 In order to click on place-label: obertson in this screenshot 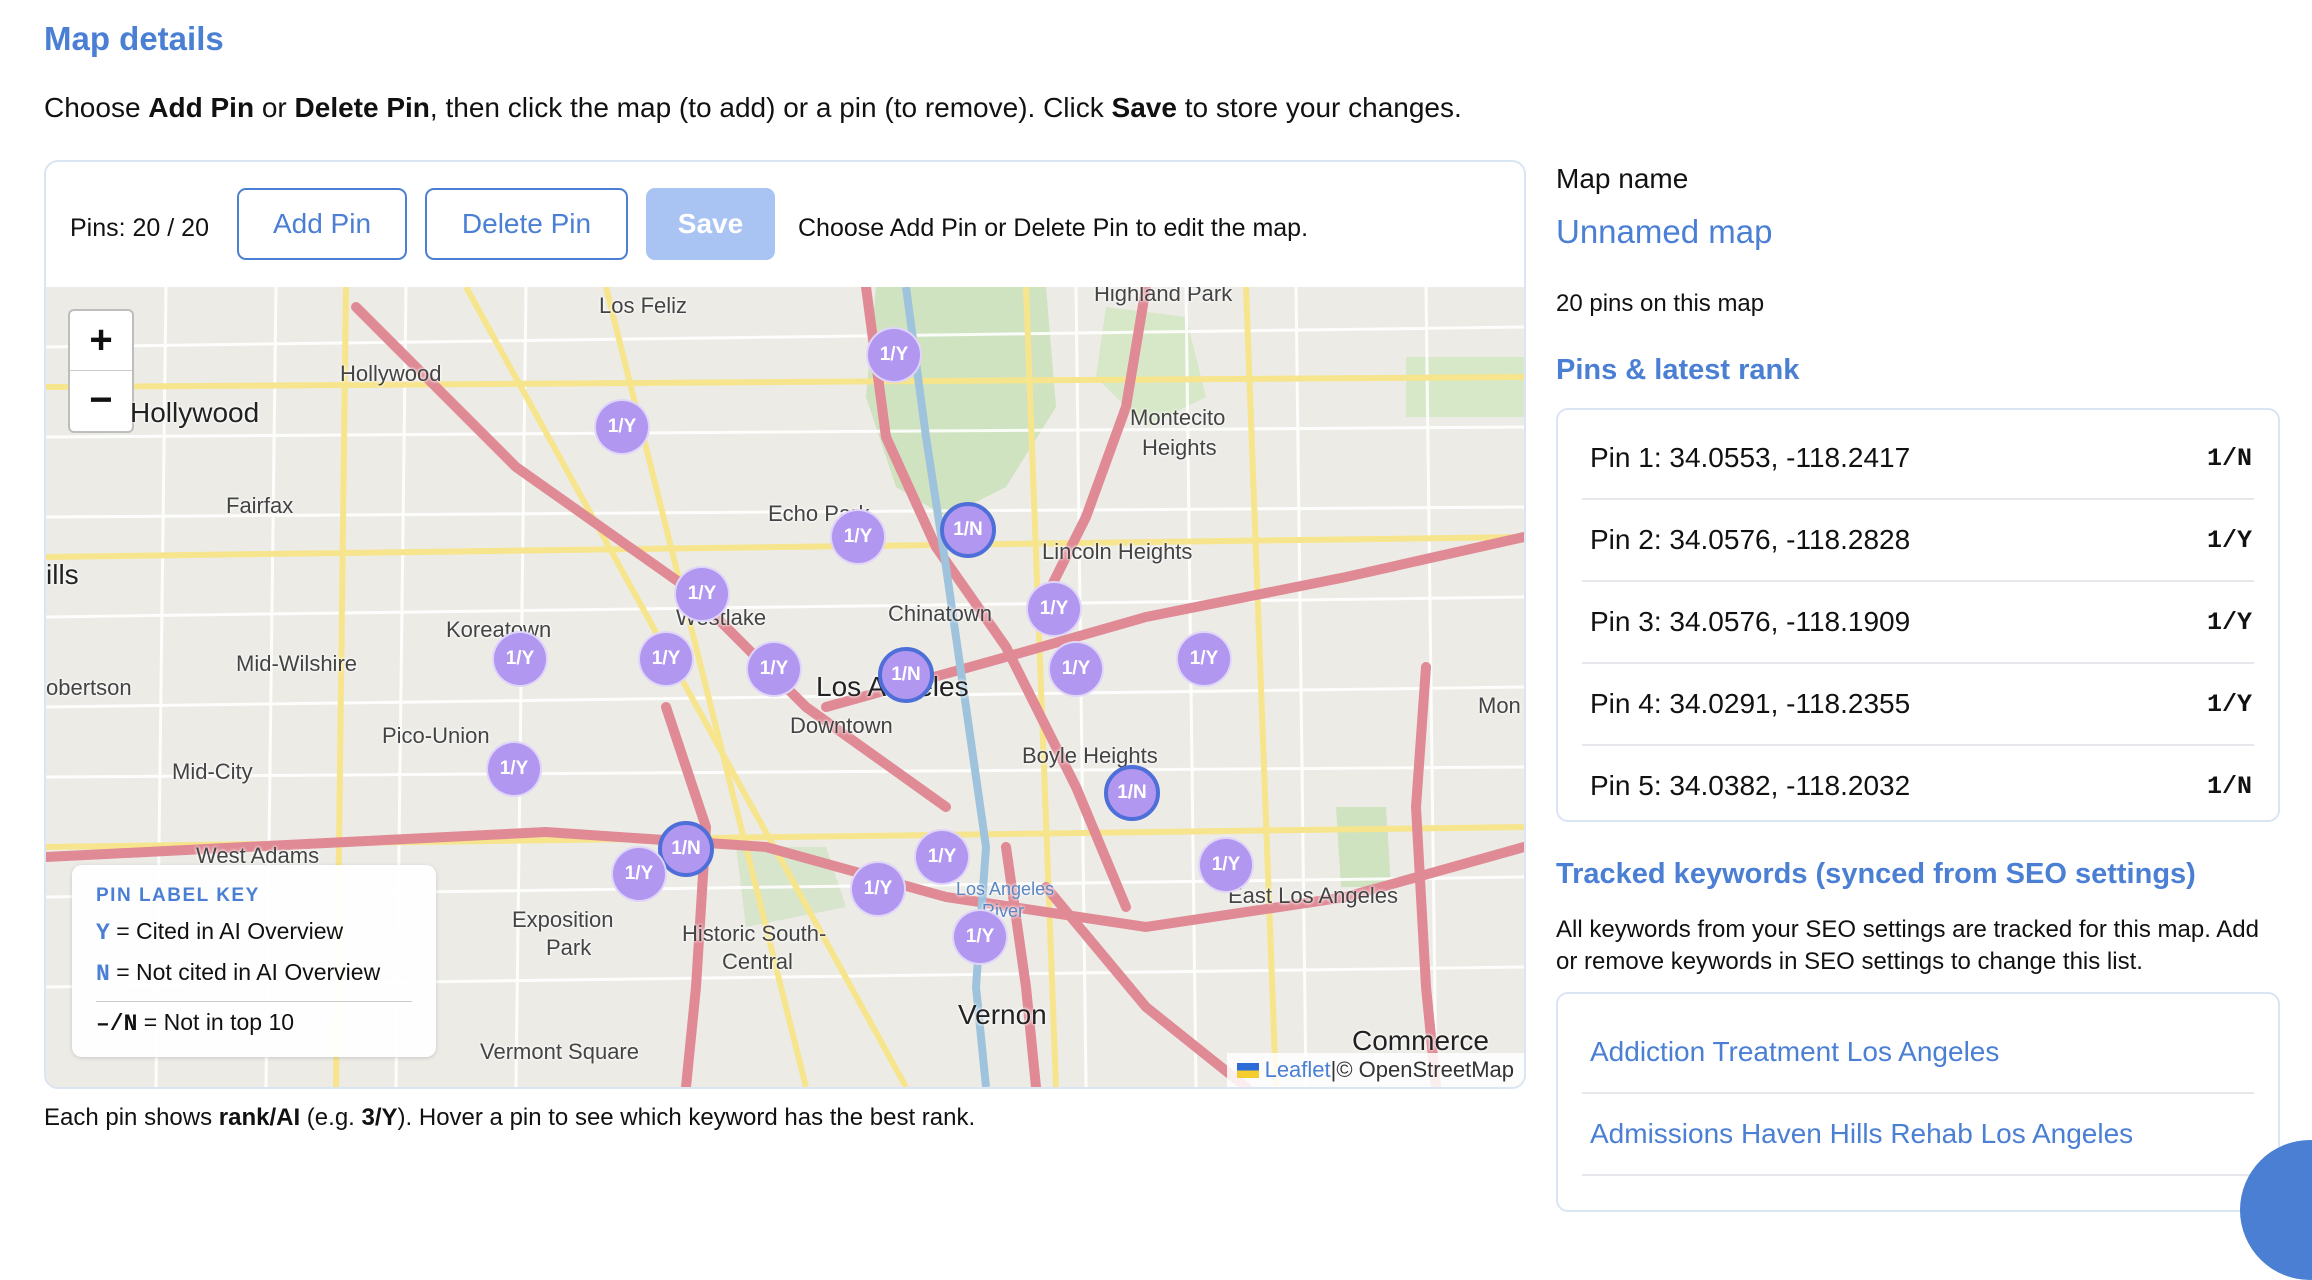, I will do `click(89, 687)`.